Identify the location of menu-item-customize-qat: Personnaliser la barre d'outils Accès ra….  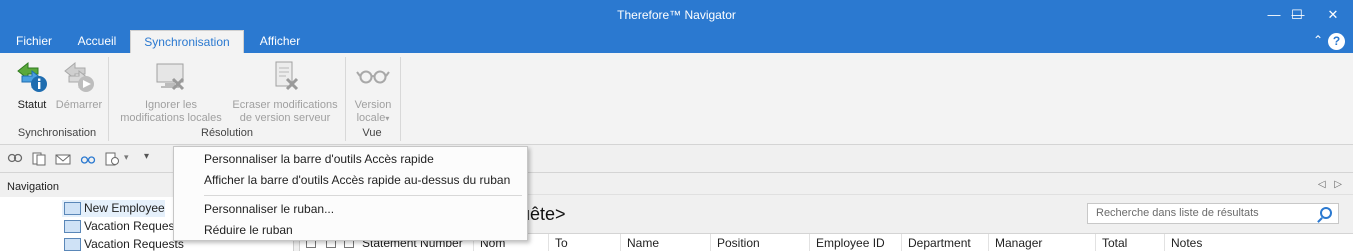
(350, 159).